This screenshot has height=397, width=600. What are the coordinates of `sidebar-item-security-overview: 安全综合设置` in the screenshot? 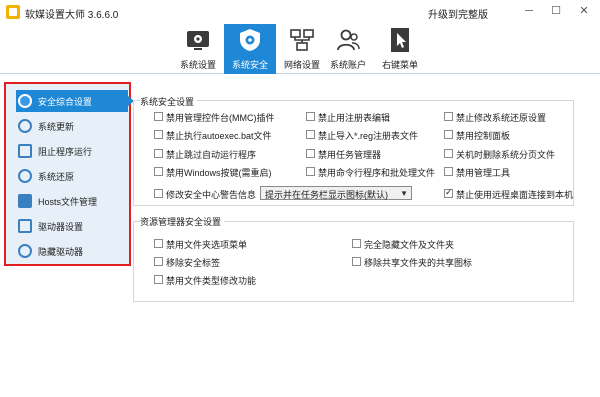 It's located at (75, 101).